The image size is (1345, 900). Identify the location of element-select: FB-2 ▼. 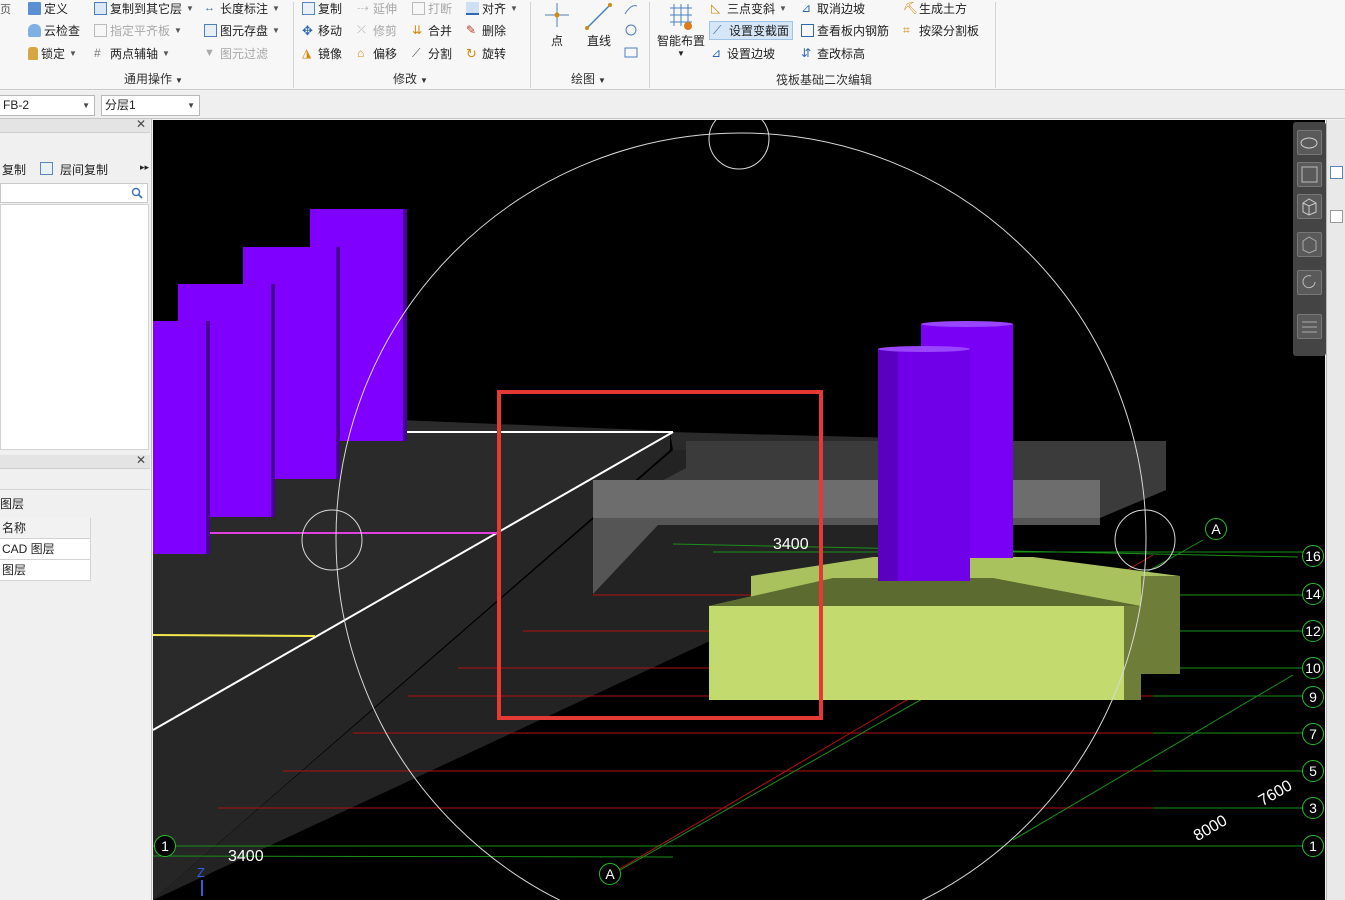
(47, 105).